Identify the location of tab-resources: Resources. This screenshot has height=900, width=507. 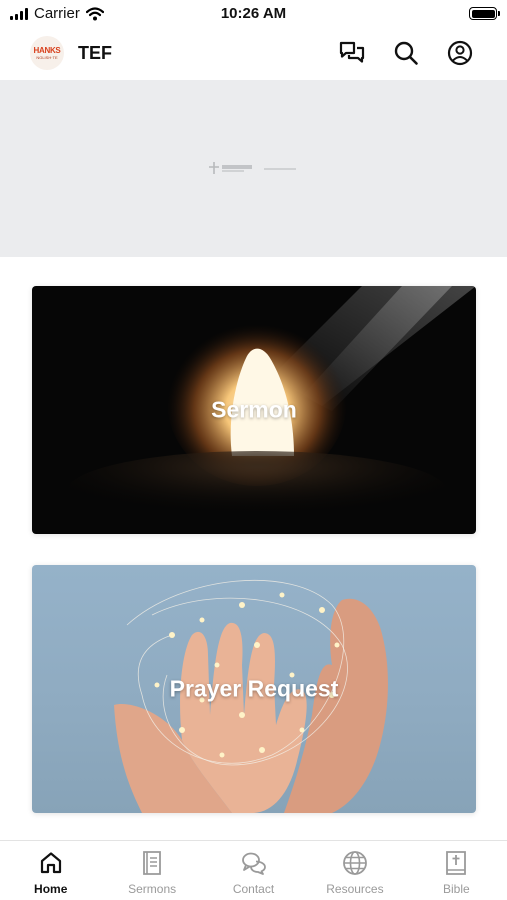
(354, 870).